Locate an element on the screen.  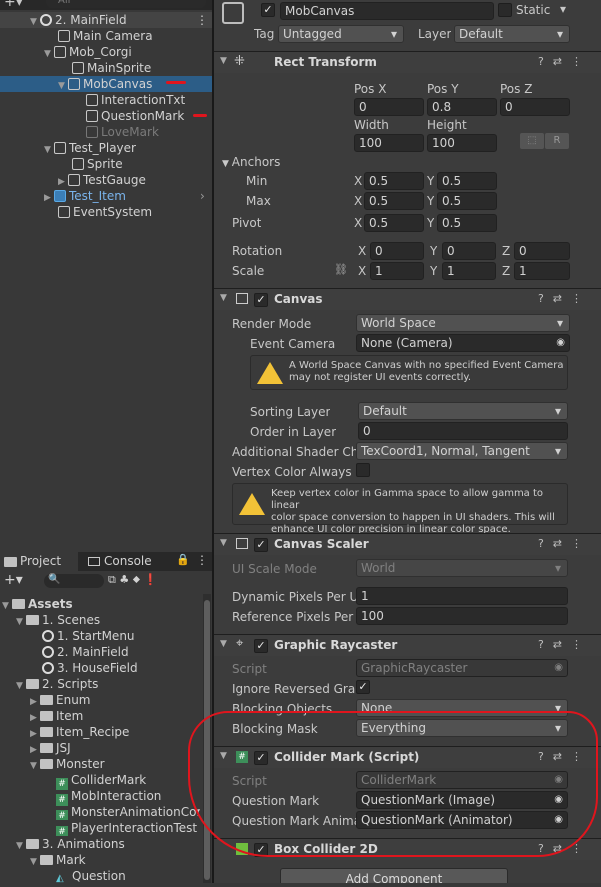
hier-item-mob-corgi: ▼ Mob_Corgi is located at coordinates (88, 52).